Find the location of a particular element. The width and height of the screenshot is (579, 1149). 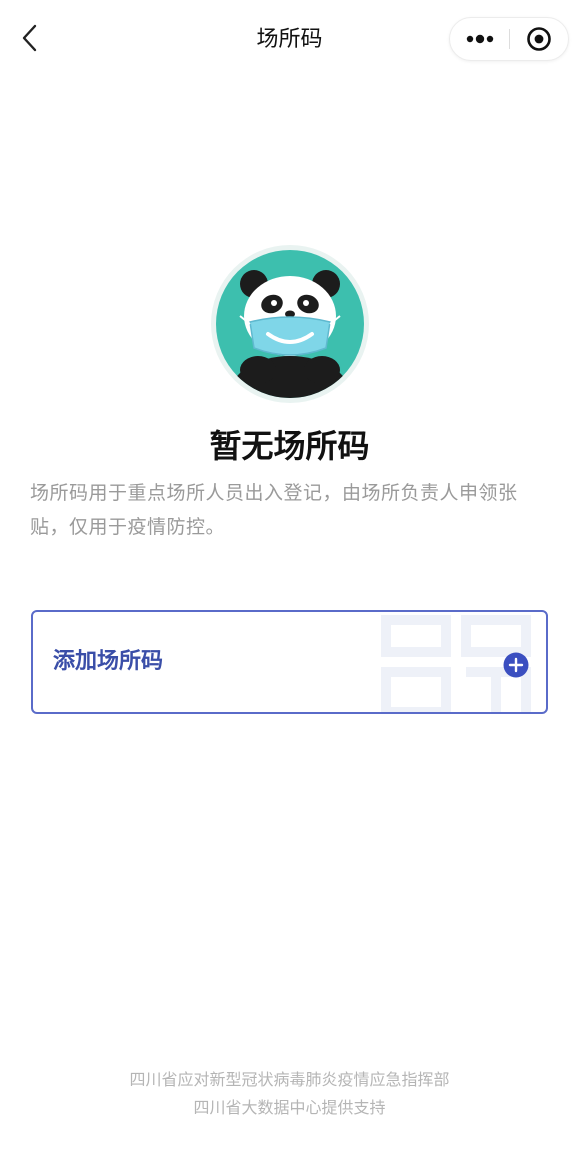

close-button is located at coordinates (539, 39).